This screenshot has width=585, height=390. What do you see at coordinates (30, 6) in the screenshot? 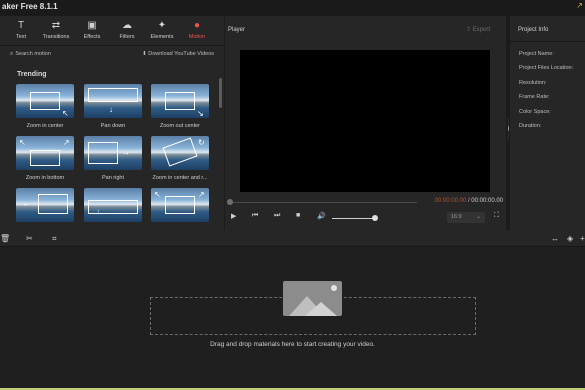
I see `window-title: aker Free 8.1.1` at bounding box center [30, 6].